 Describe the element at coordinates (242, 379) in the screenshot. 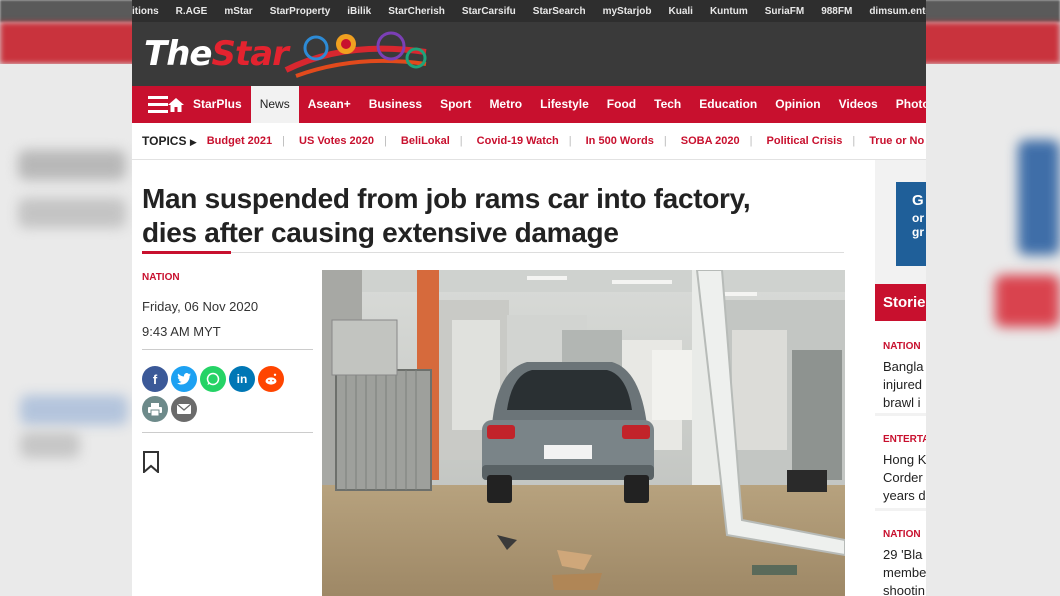

I see `linkedin-icon: in` at that location.